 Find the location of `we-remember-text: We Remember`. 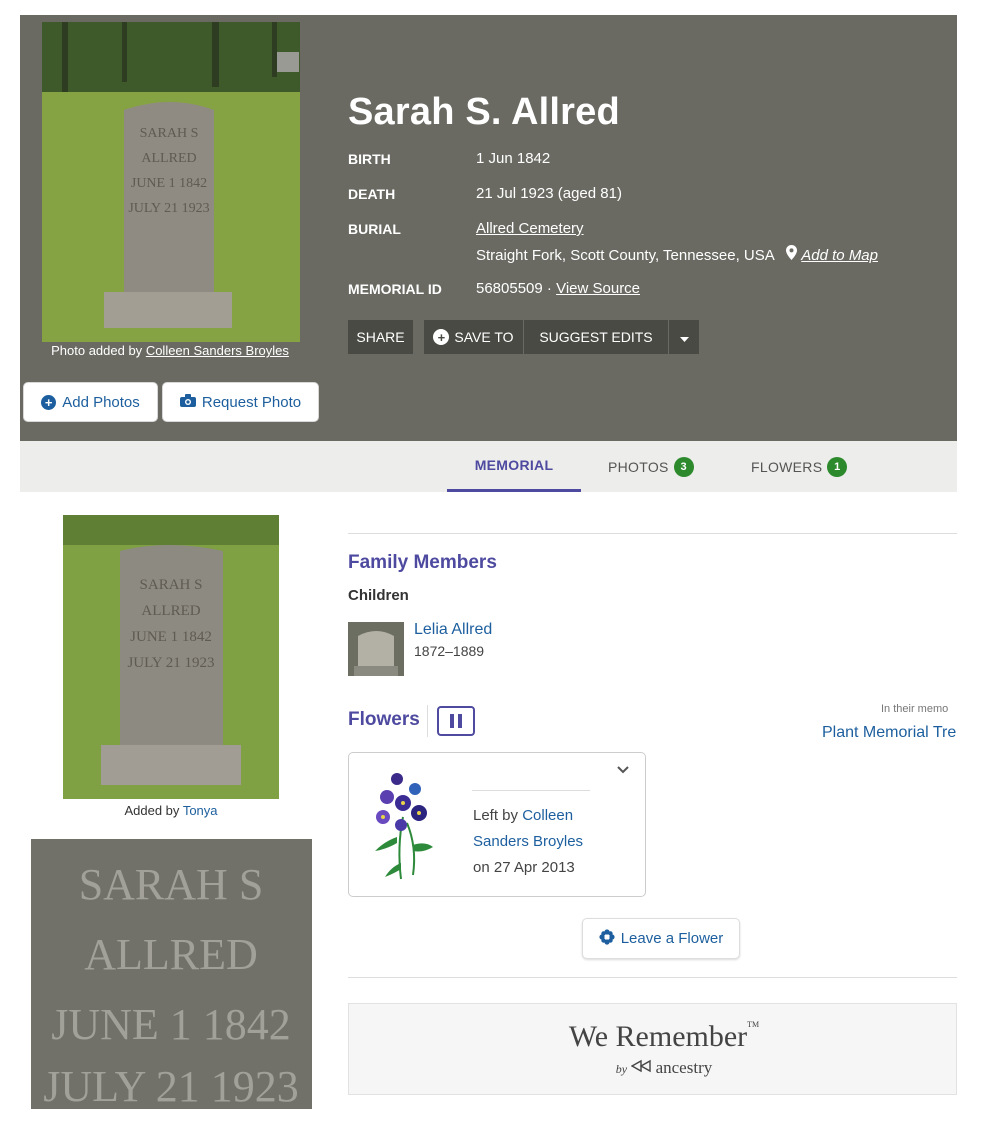

we-remember-text: We Remember is located at coordinates (658, 1036).